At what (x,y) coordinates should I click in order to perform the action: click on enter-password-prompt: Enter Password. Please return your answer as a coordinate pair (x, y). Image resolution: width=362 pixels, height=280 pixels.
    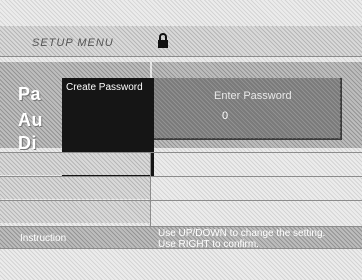
    Looking at the image, I should click on (253, 96).